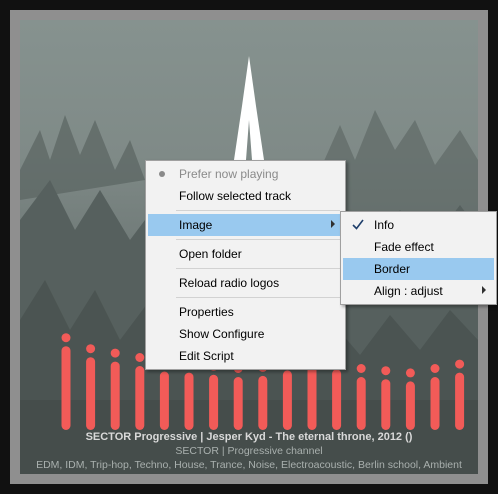 The image size is (498, 494). Describe the element at coordinates (245, 196) in the screenshot. I see `menu-item-follow-selected-track: Follow selected track` at that location.